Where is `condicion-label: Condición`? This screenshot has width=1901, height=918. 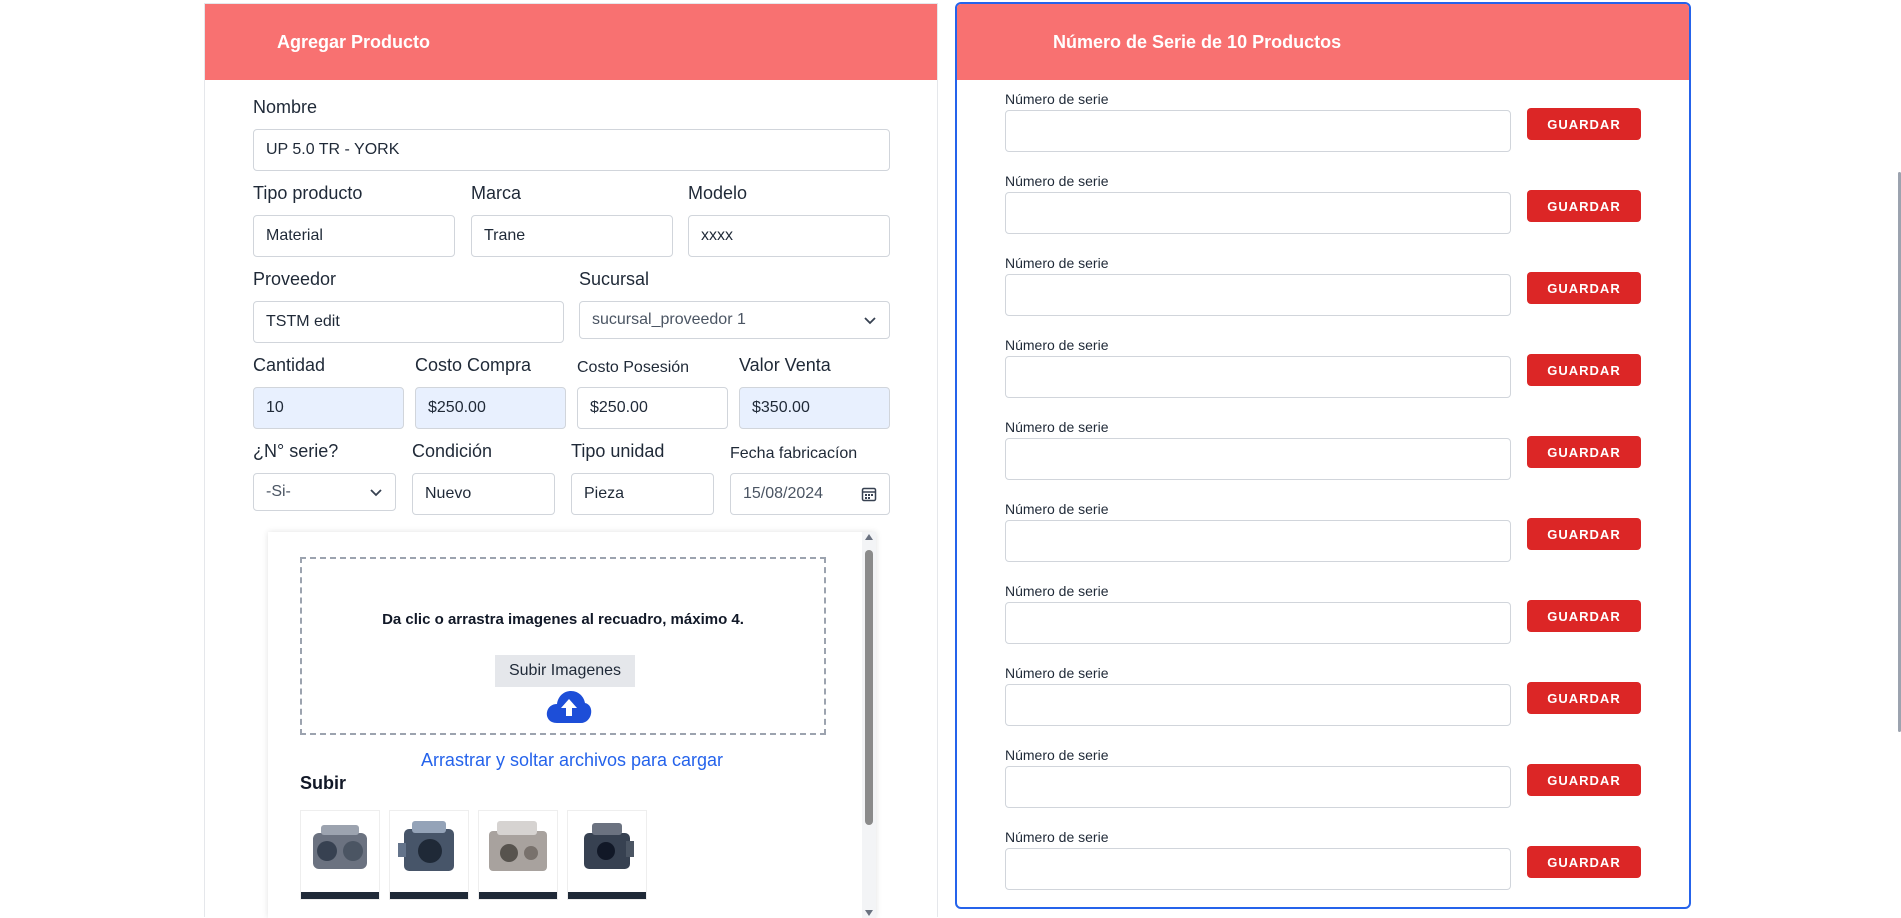
condicion-label: Condición is located at coordinates (452, 451).